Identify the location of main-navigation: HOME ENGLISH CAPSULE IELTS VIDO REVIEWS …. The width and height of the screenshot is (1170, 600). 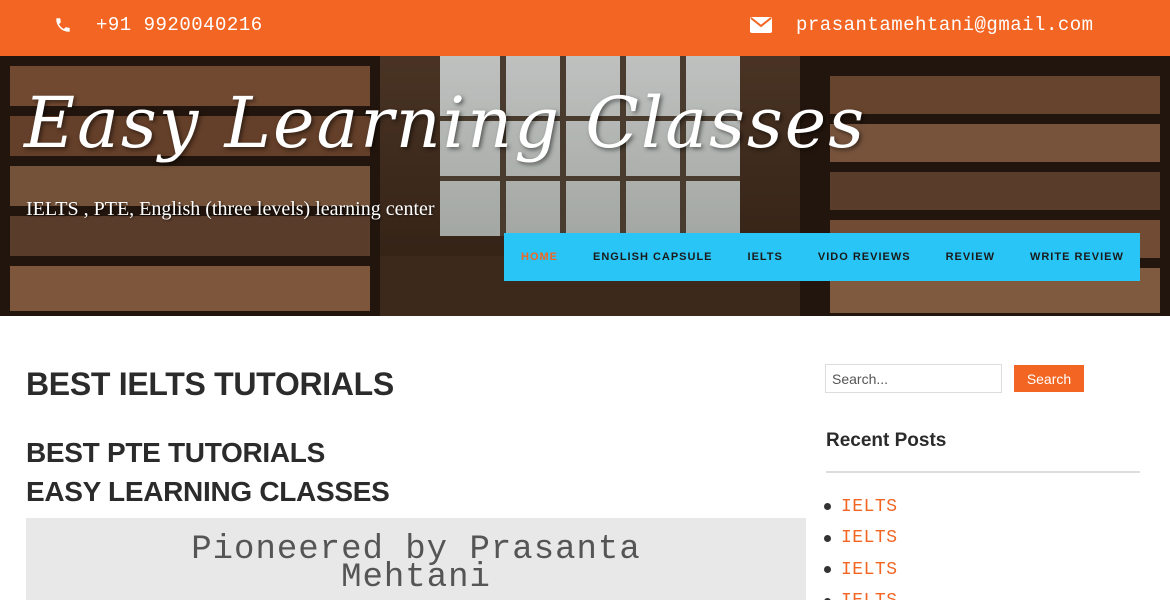
(822, 257).